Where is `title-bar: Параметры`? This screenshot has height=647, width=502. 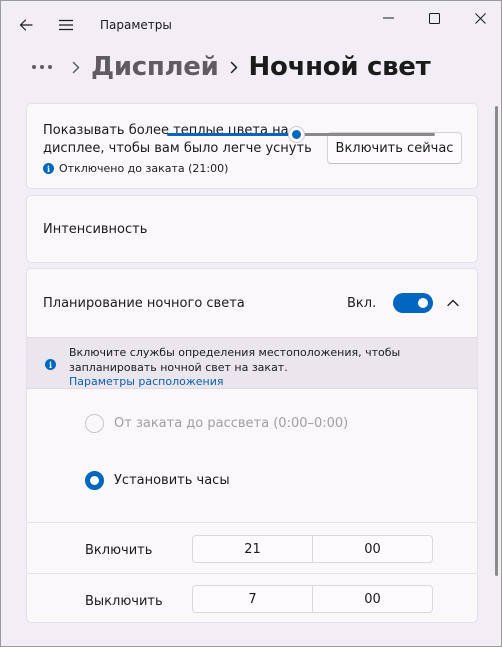 title-bar: Параметры is located at coordinates (251, 24).